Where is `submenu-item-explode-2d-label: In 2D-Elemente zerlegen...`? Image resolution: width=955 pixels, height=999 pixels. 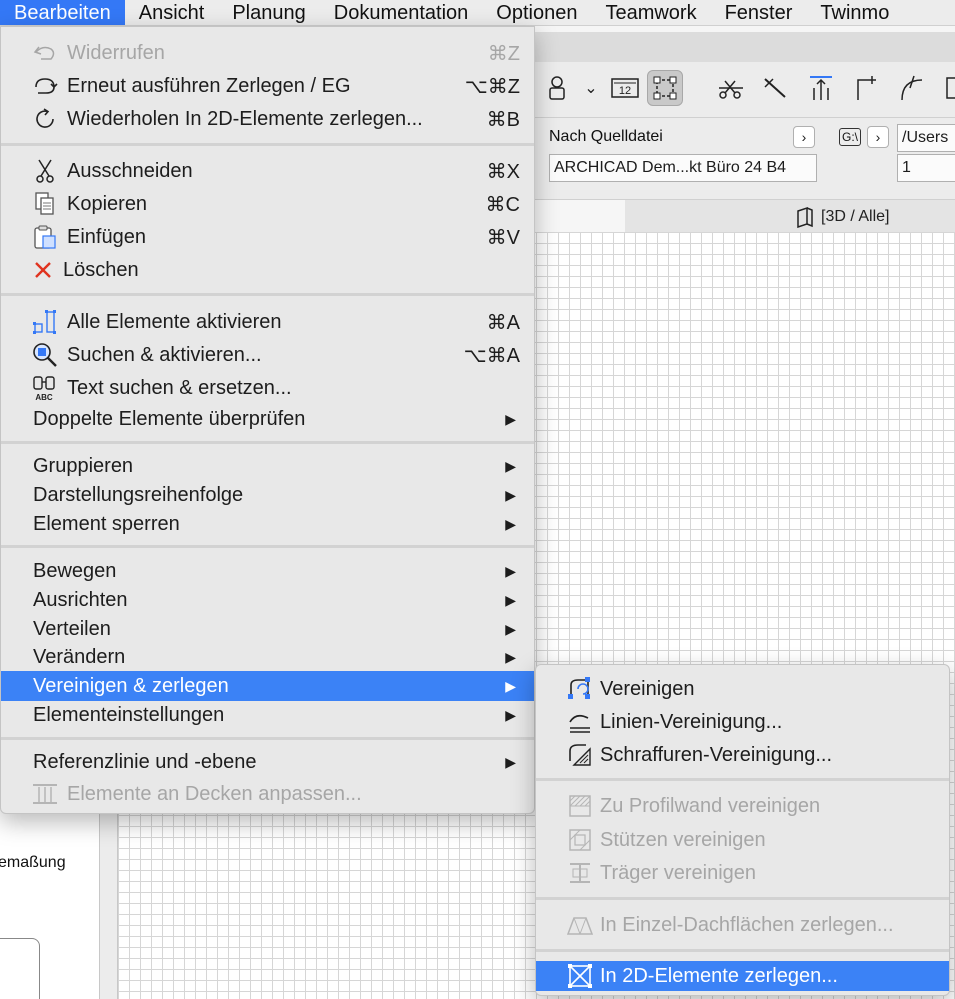 submenu-item-explode-2d-label: In 2D-Elemente zerlegen... is located at coordinates (719, 975).